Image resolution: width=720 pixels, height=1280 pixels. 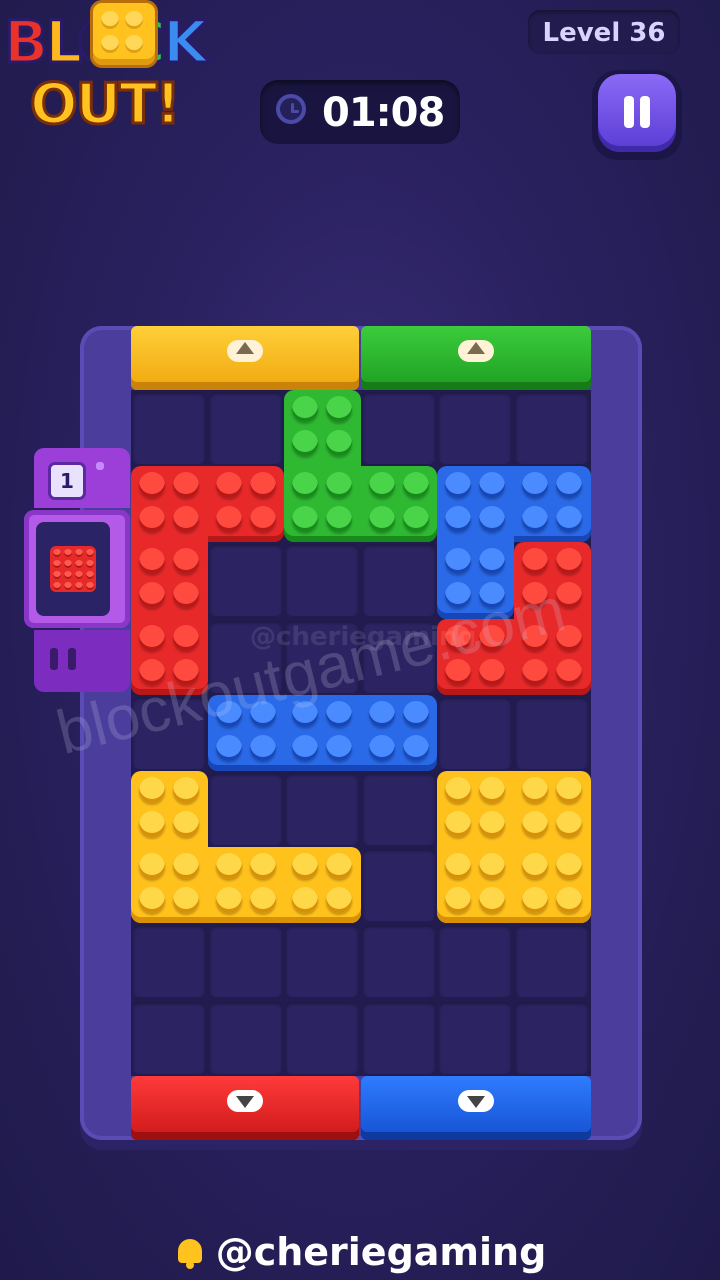 What do you see at coordinates (190, 1252) in the screenshot?
I see `bell-icon` at bounding box center [190, 1252].